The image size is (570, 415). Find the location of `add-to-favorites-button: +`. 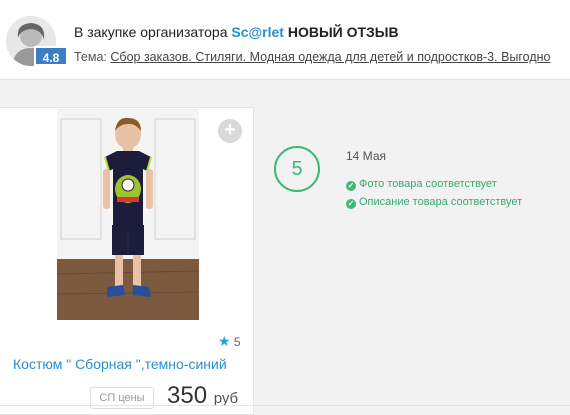

add-to-favorites-button: + is located at coordinates (230, 131).